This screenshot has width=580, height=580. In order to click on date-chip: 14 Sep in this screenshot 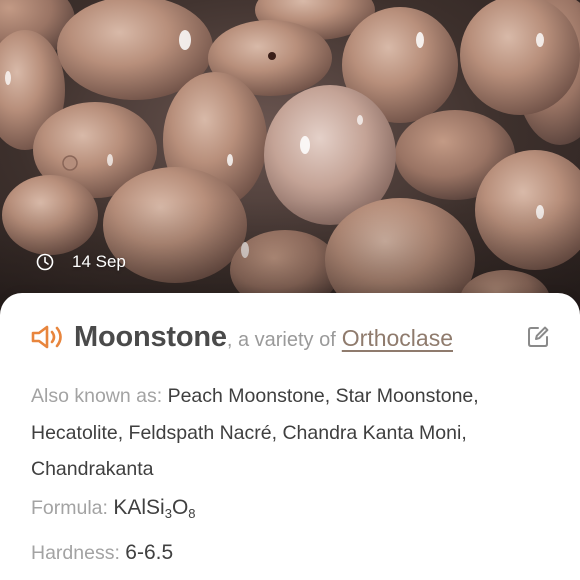, I will do `click(81, 262)`.